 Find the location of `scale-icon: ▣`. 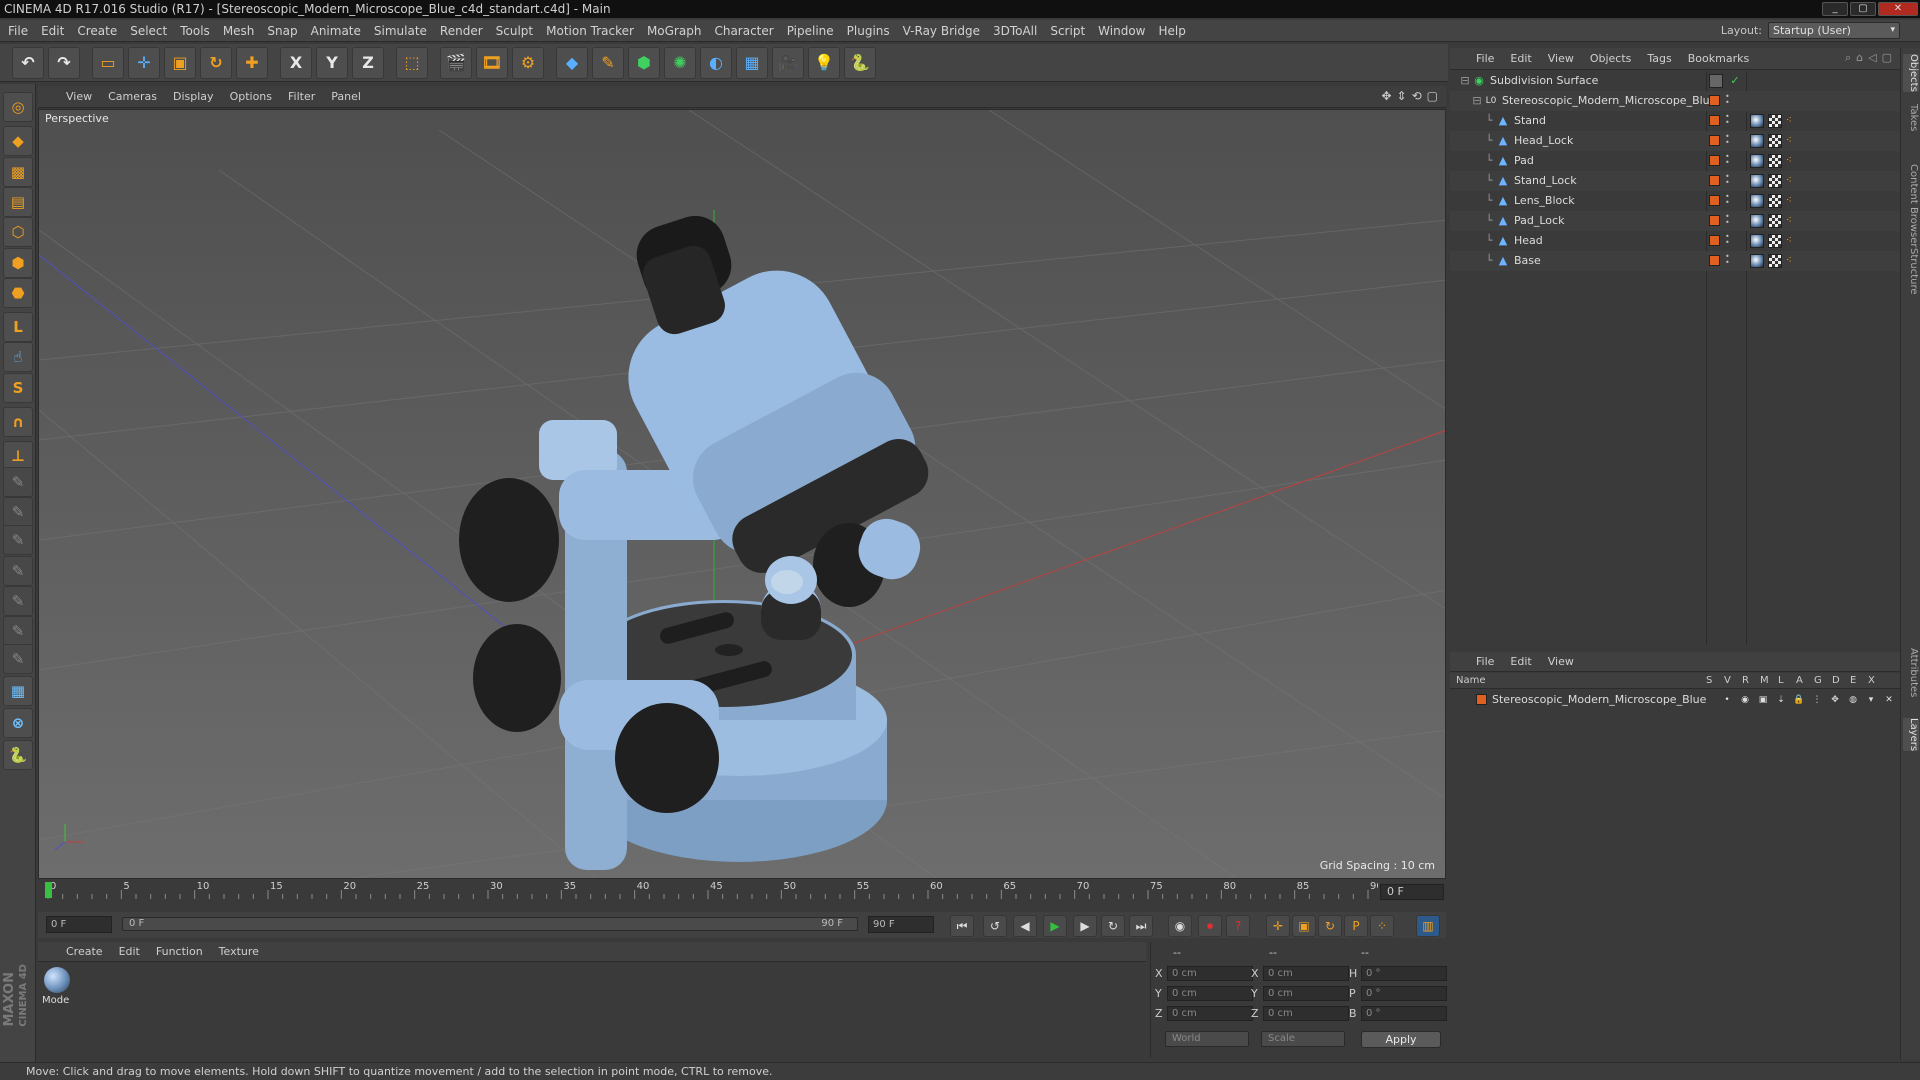

scale-icon: ▣ is located at coordinates (180, 62).